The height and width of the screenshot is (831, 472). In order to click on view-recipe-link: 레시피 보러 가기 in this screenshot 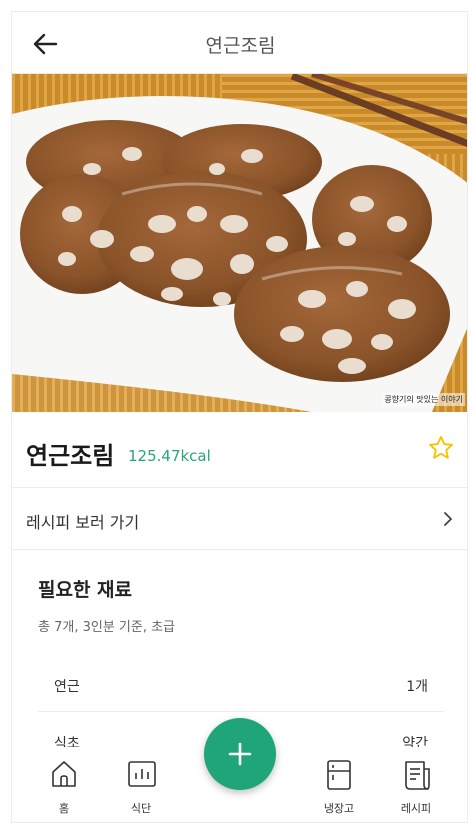, I will do `click(239, 519)`.